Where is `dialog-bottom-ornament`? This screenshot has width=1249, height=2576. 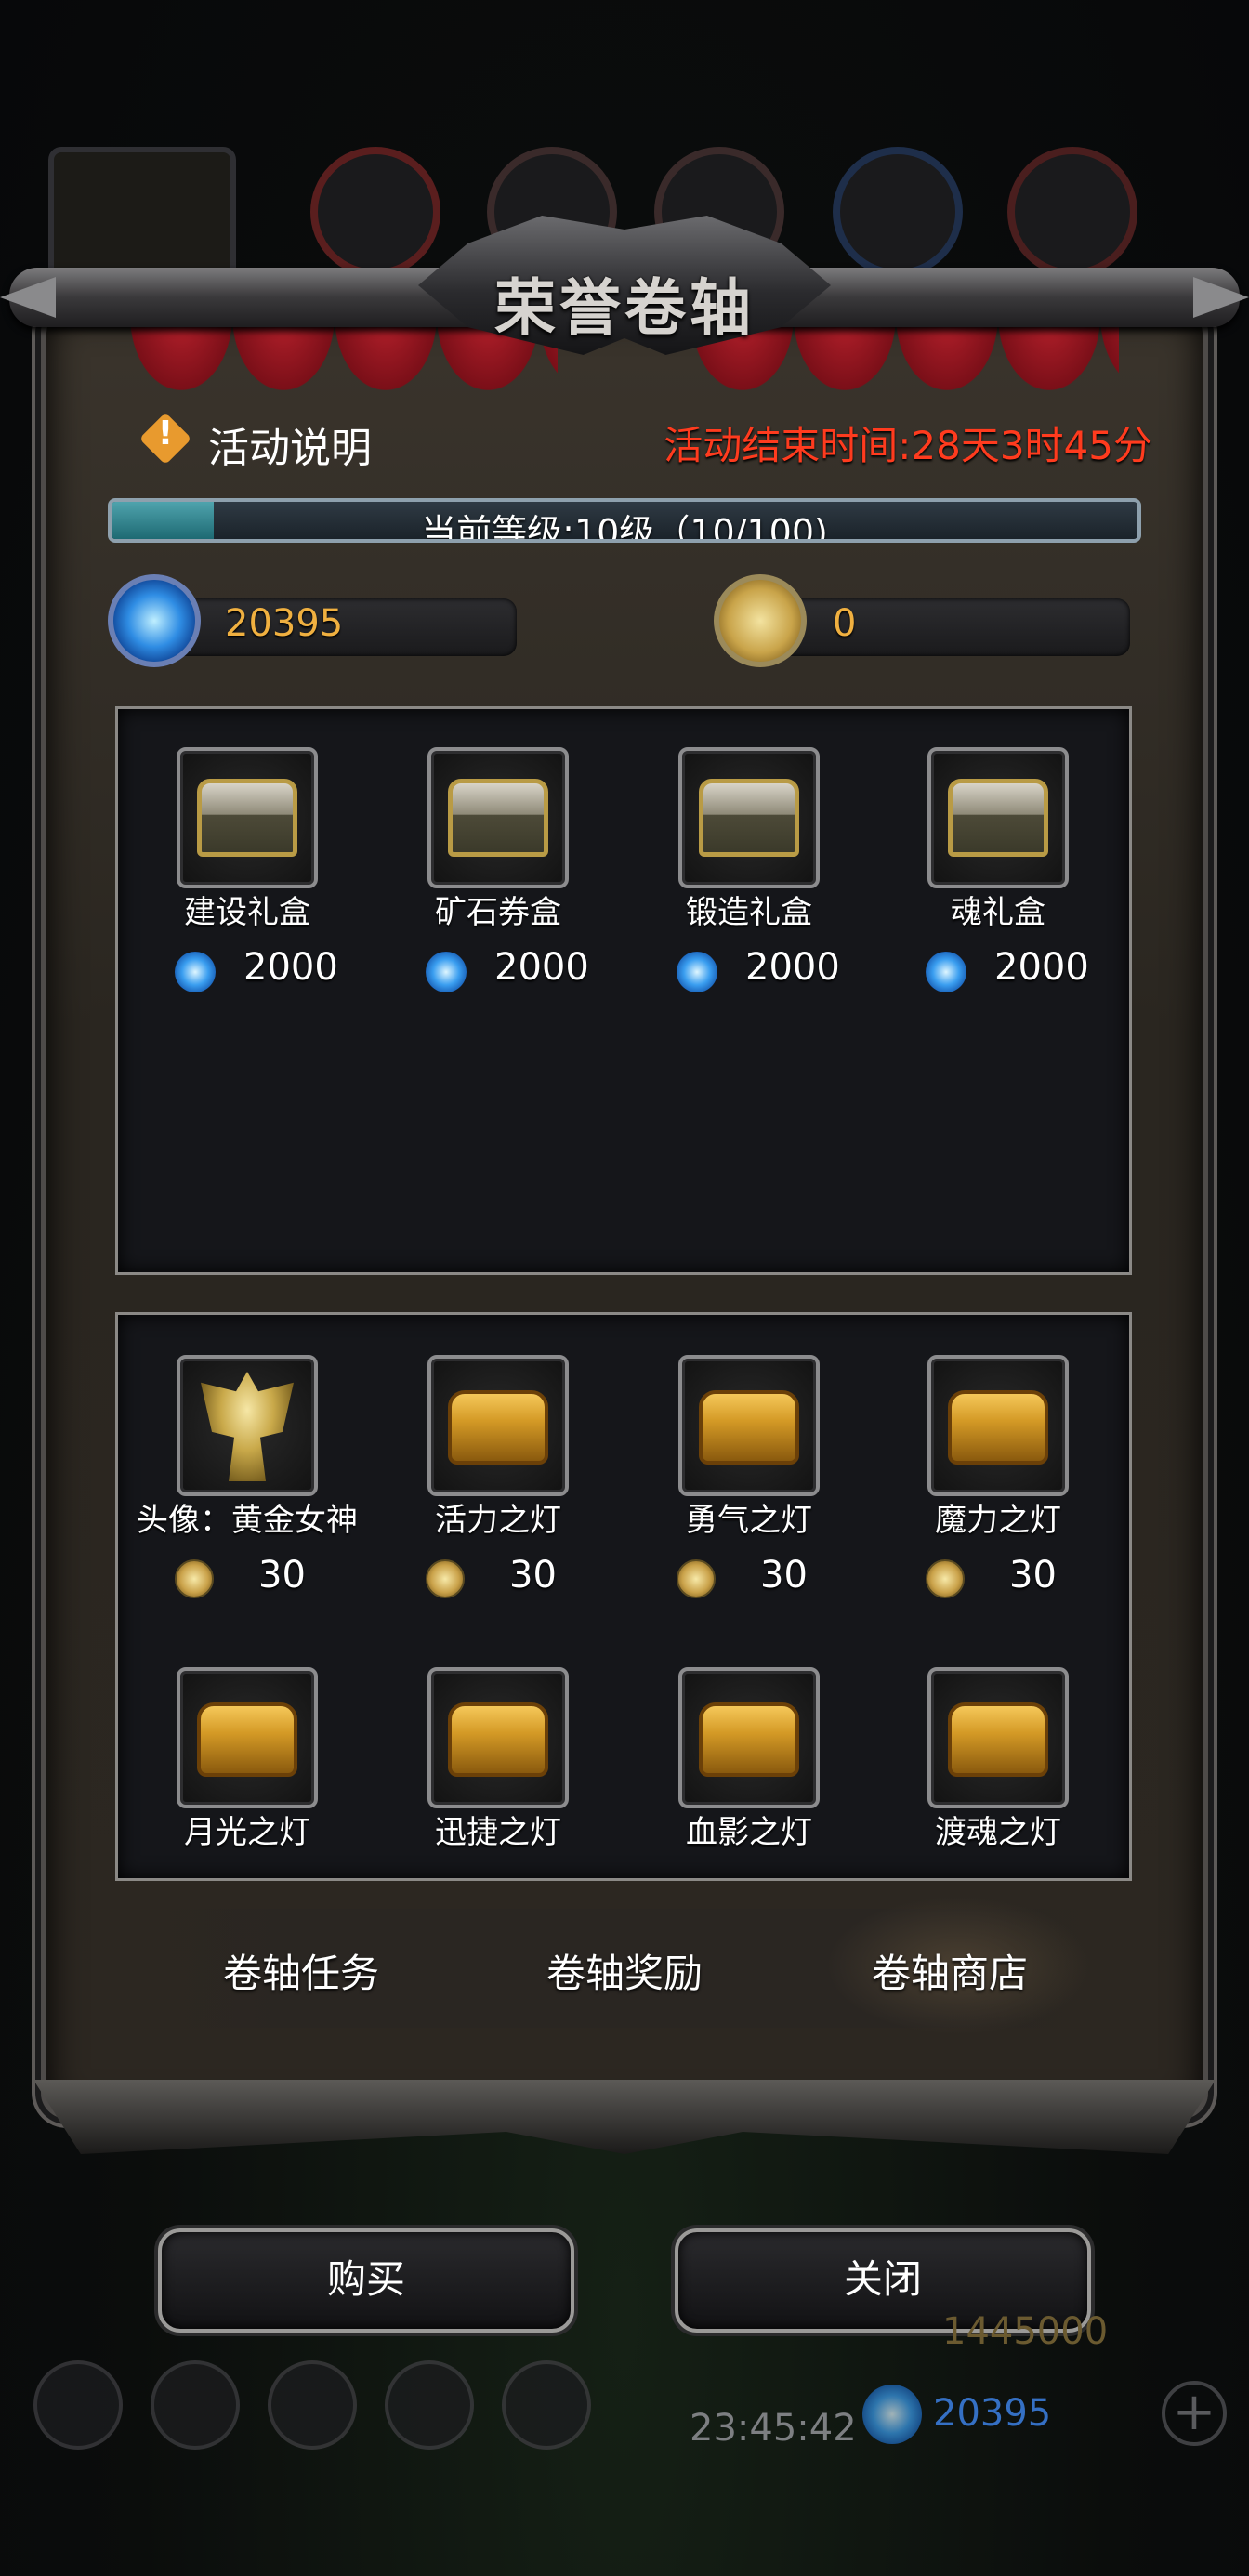 dialog-bottom-ornament is located at coordinates (624, 2117).